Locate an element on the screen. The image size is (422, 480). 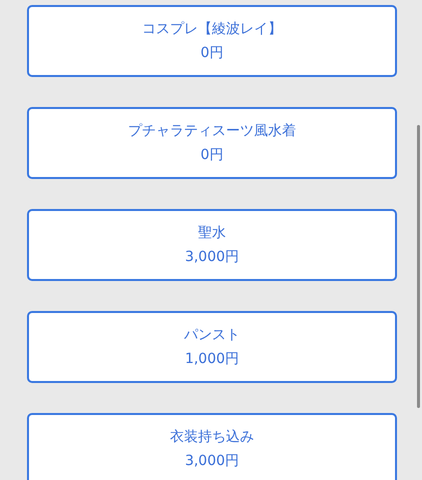
option-card: パンスト 1,000円 is located at coordinates (212, 347).